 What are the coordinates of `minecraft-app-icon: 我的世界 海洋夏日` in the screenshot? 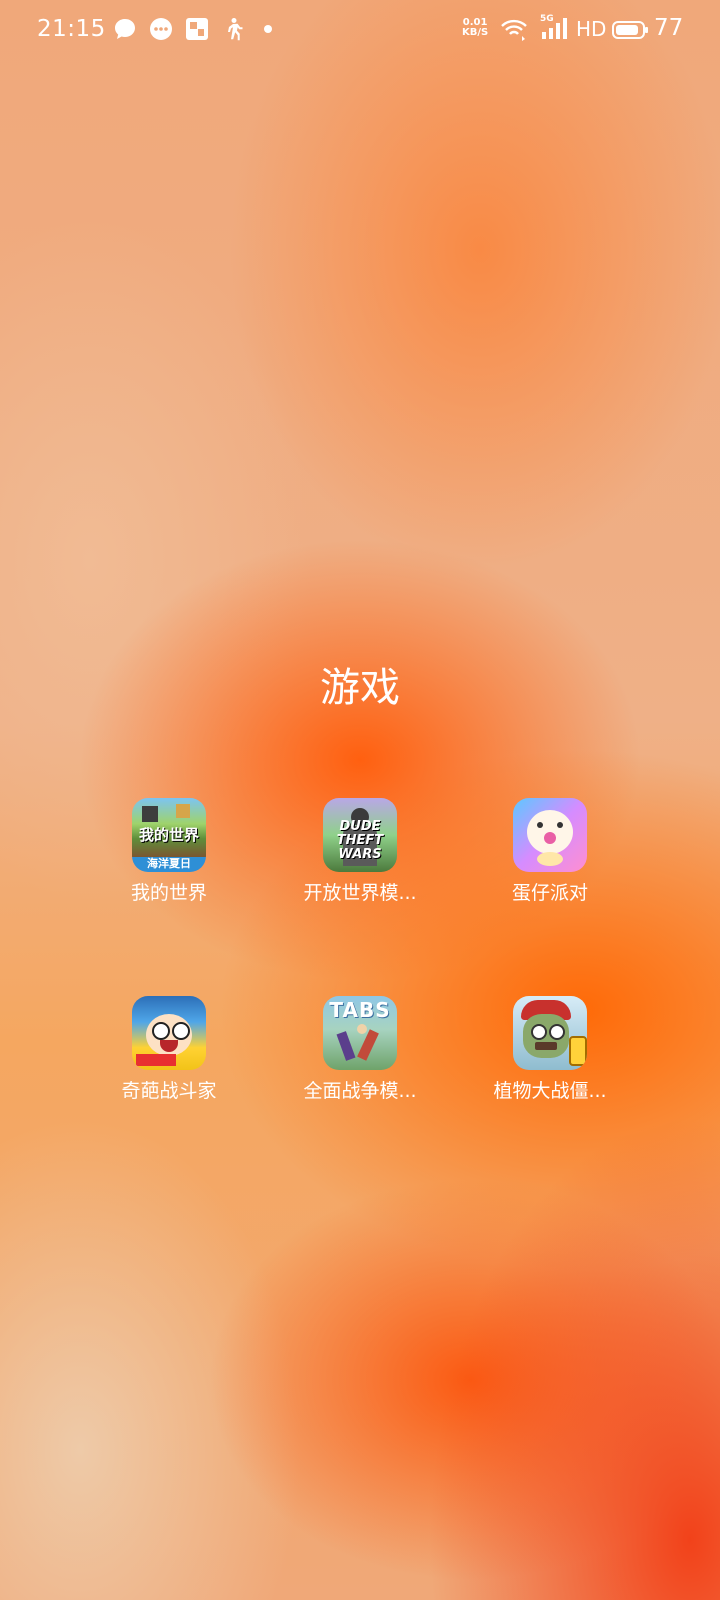 It's located at (169, 835).